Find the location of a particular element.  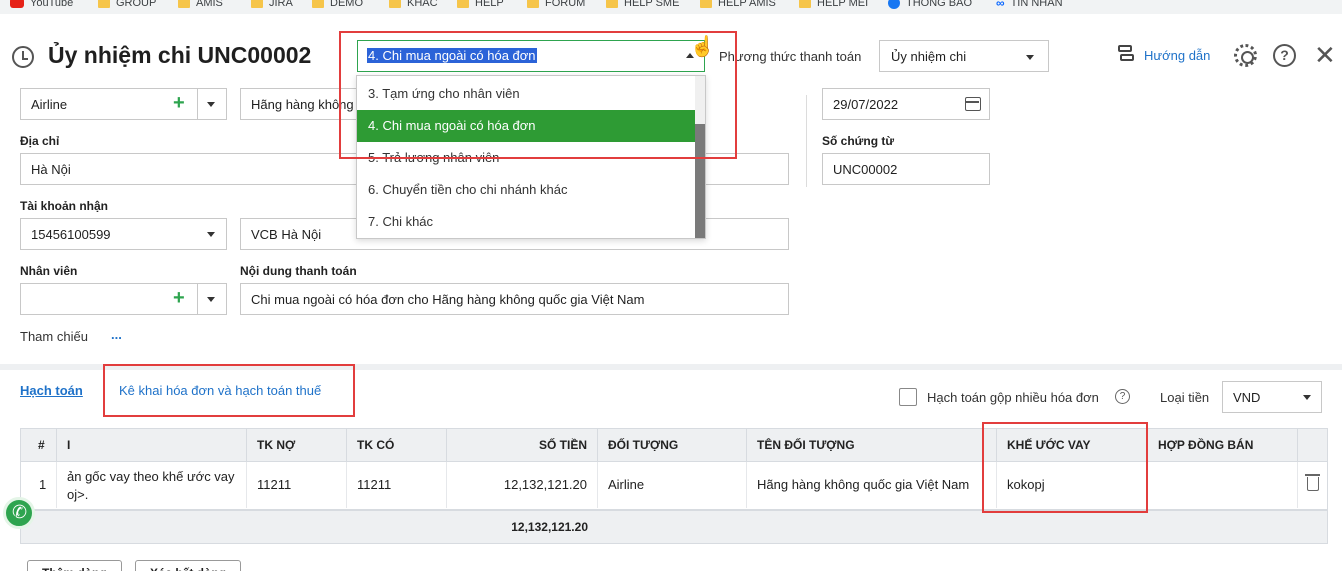

col-loan-contract: KHẾ ƯỚC VAY is located at coordinates (1072, 445).